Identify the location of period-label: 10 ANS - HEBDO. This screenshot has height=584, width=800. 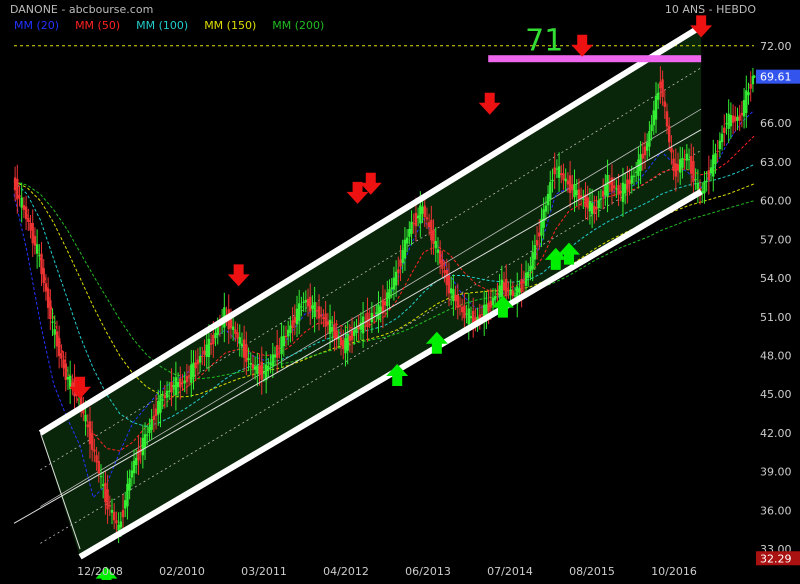
(710, 9).